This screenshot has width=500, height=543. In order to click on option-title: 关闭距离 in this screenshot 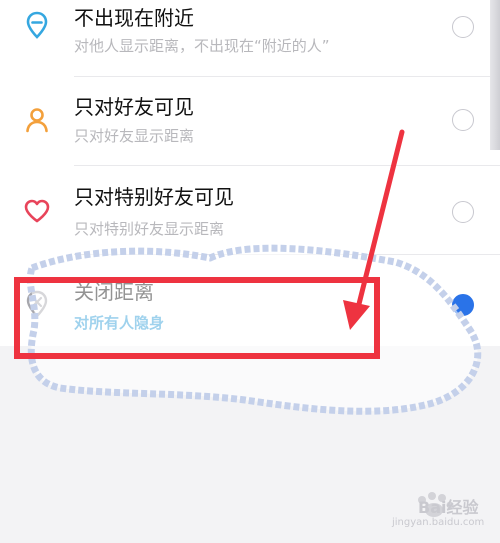, I will do `click(114, 292)`.